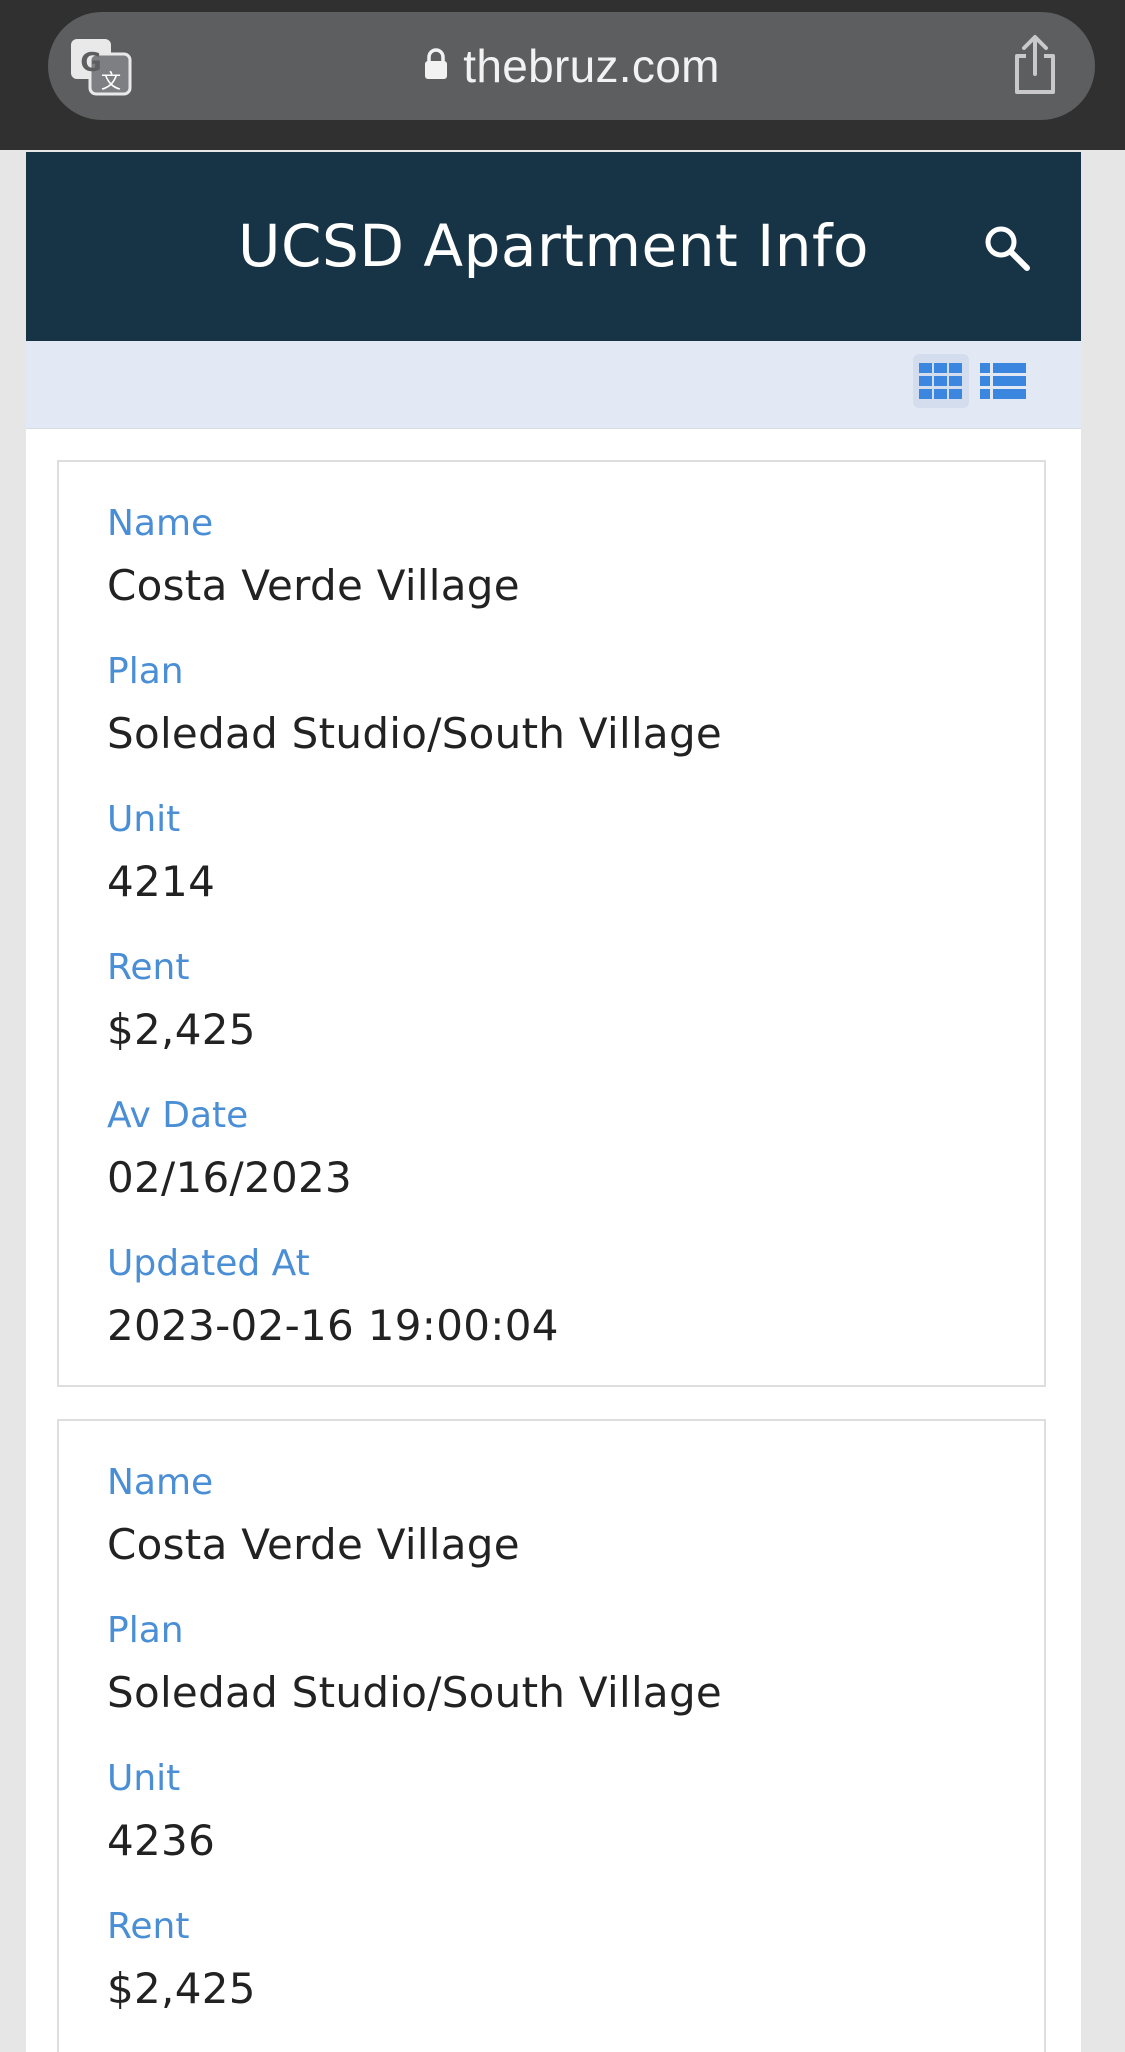 This screenshot has width=1125, height=2052. Describe the element at coordinates (230, 1177) in the screenshot. I see `av-date-value: 02/16/2023` at that location.